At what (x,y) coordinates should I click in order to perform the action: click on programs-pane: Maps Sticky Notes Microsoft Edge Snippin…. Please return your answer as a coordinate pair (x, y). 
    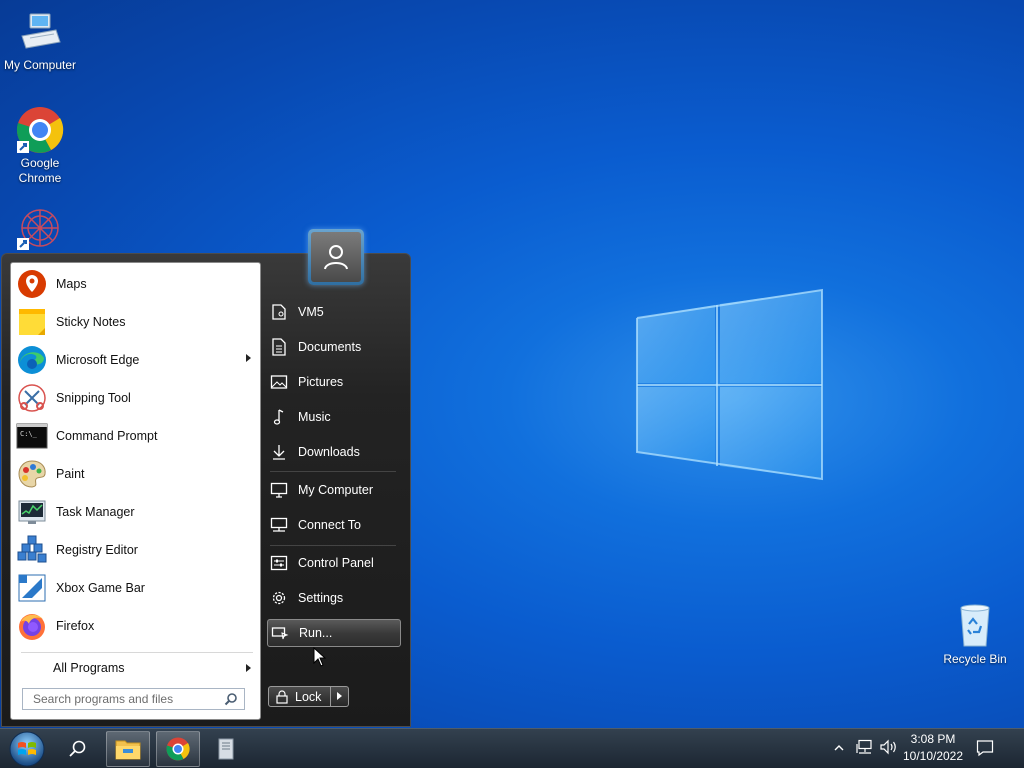
    Looking at the image, I should click on (135, 491).